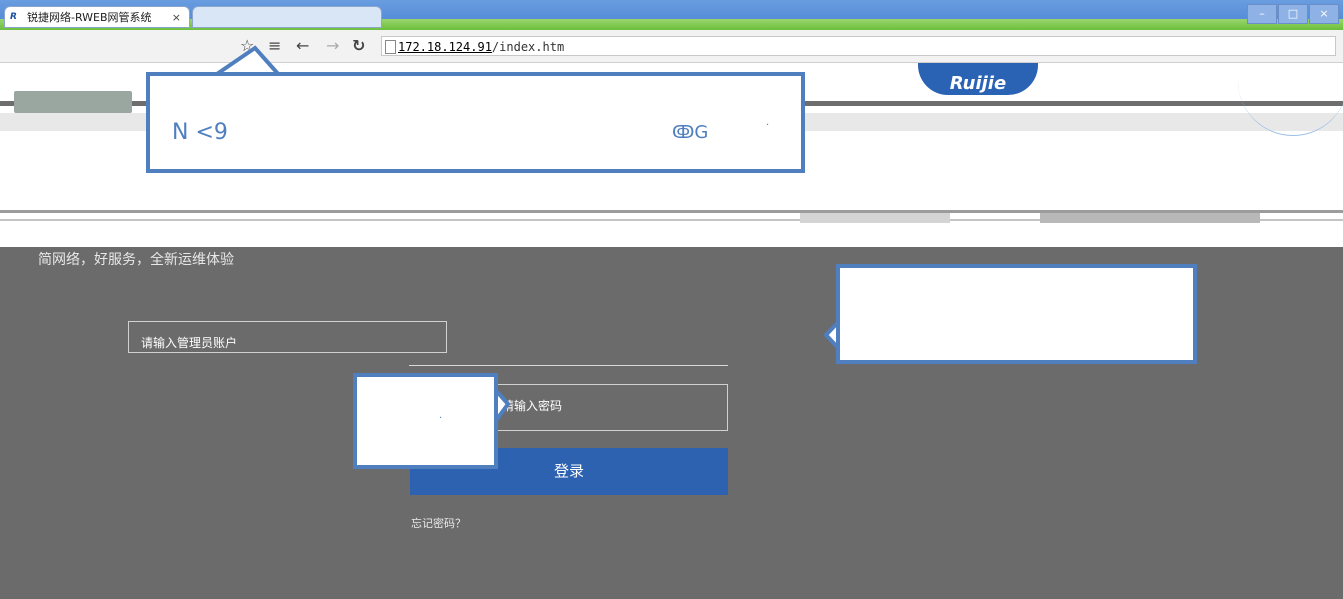 The width and height of the screenshot is (1343, 599). Describe the element at coordinates (287, 337) in the screenshot. I see `account-input: 请输入管理员账户` at that location.